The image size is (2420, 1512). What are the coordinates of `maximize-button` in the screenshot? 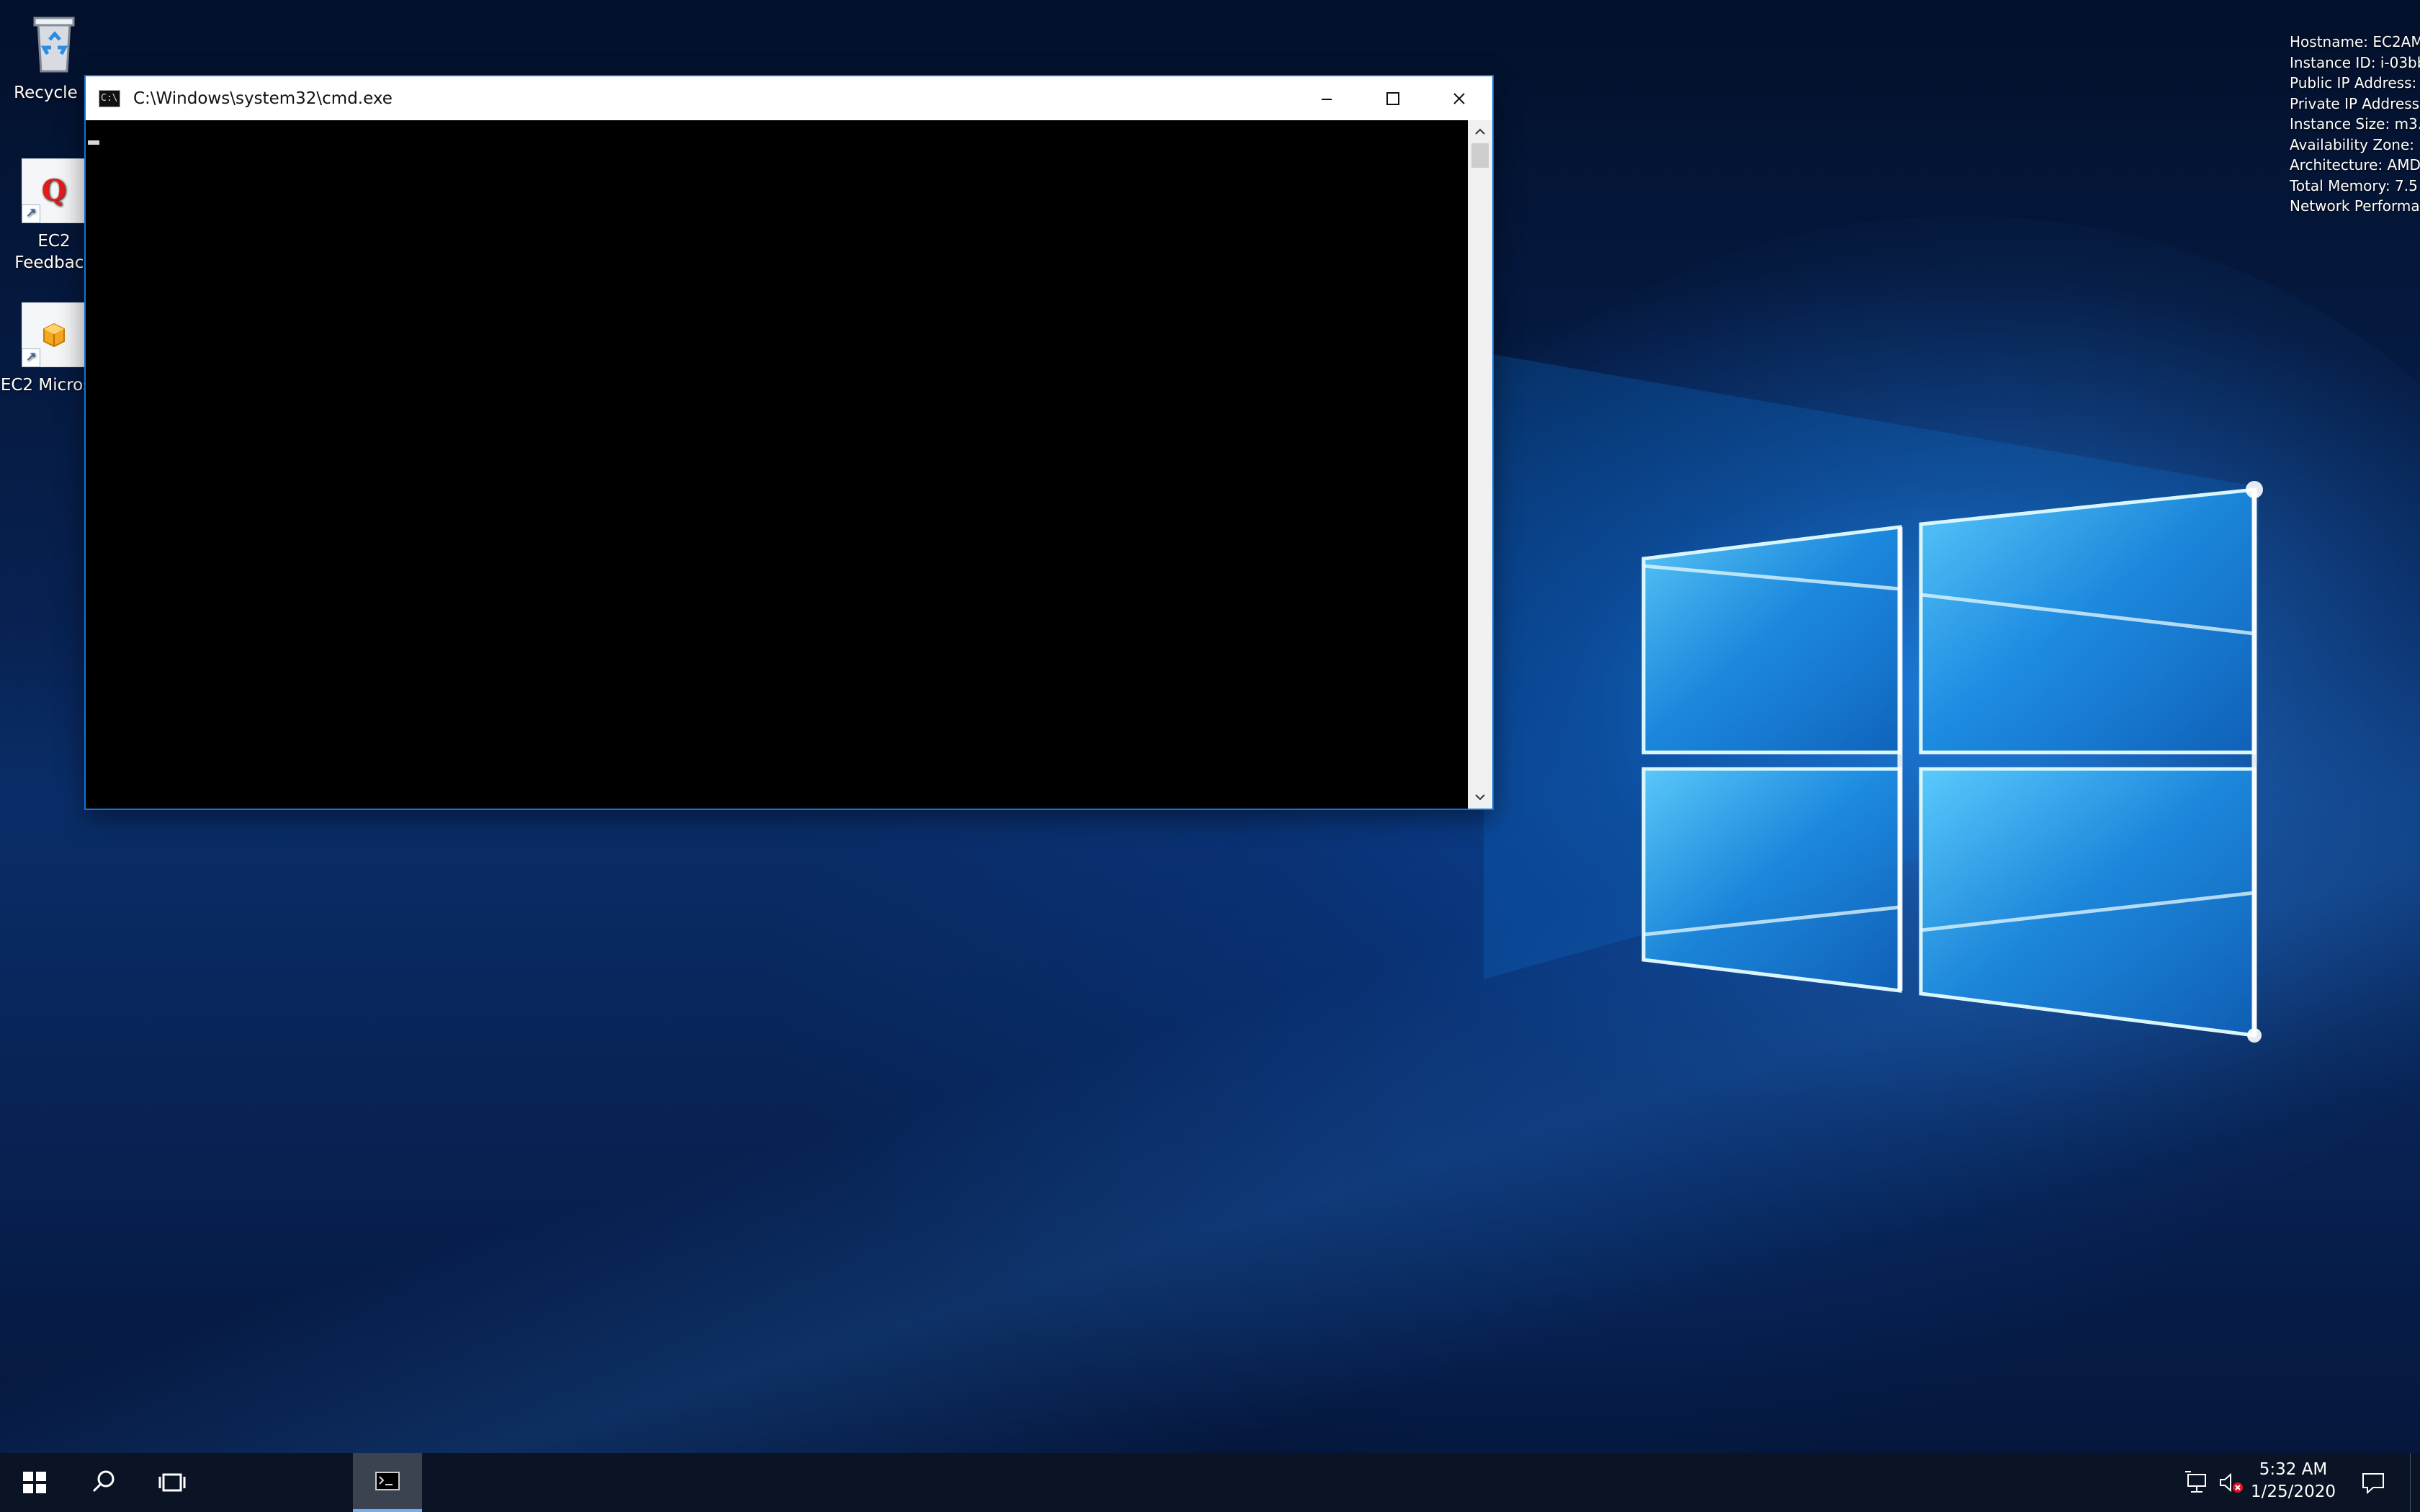 It's located at (1393, 98).